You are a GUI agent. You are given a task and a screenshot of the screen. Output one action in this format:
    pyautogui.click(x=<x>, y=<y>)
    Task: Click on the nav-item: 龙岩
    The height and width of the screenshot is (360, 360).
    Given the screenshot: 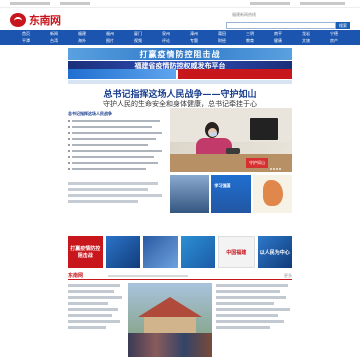 What is the action you would take?
    pyautogui.click(x=306, y=34)
    